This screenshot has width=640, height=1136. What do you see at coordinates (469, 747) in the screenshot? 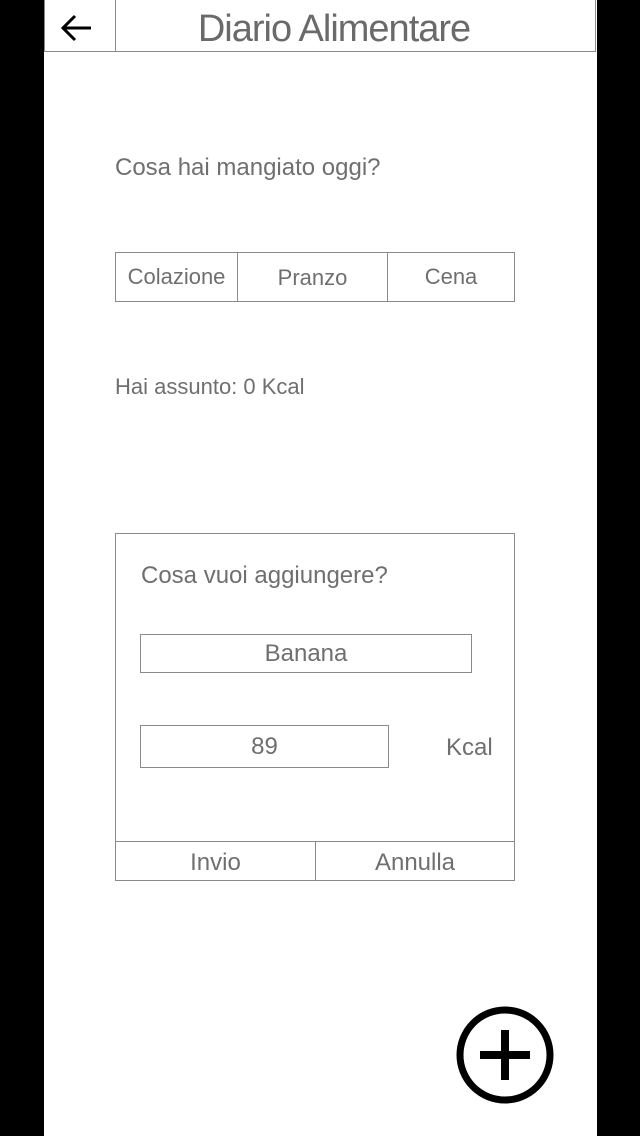
I see `kcal-unit-label: Kcal` at bounding box center [469, 747].